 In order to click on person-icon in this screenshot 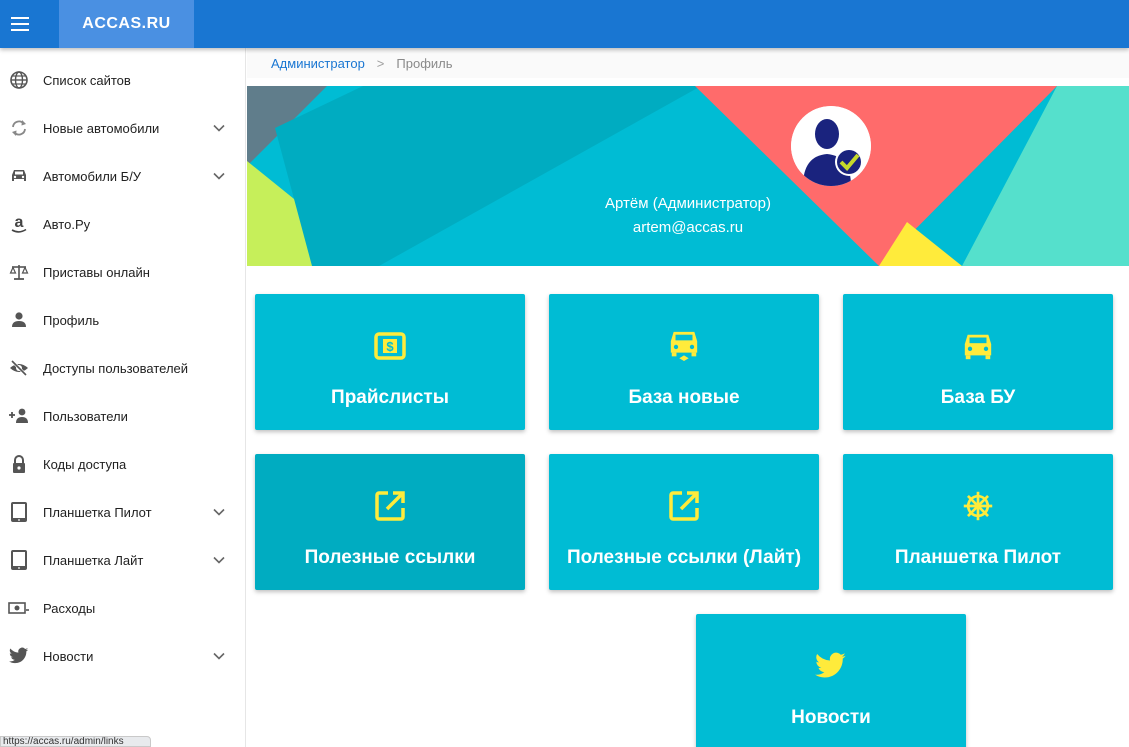, I will do `click(19, 320)`.